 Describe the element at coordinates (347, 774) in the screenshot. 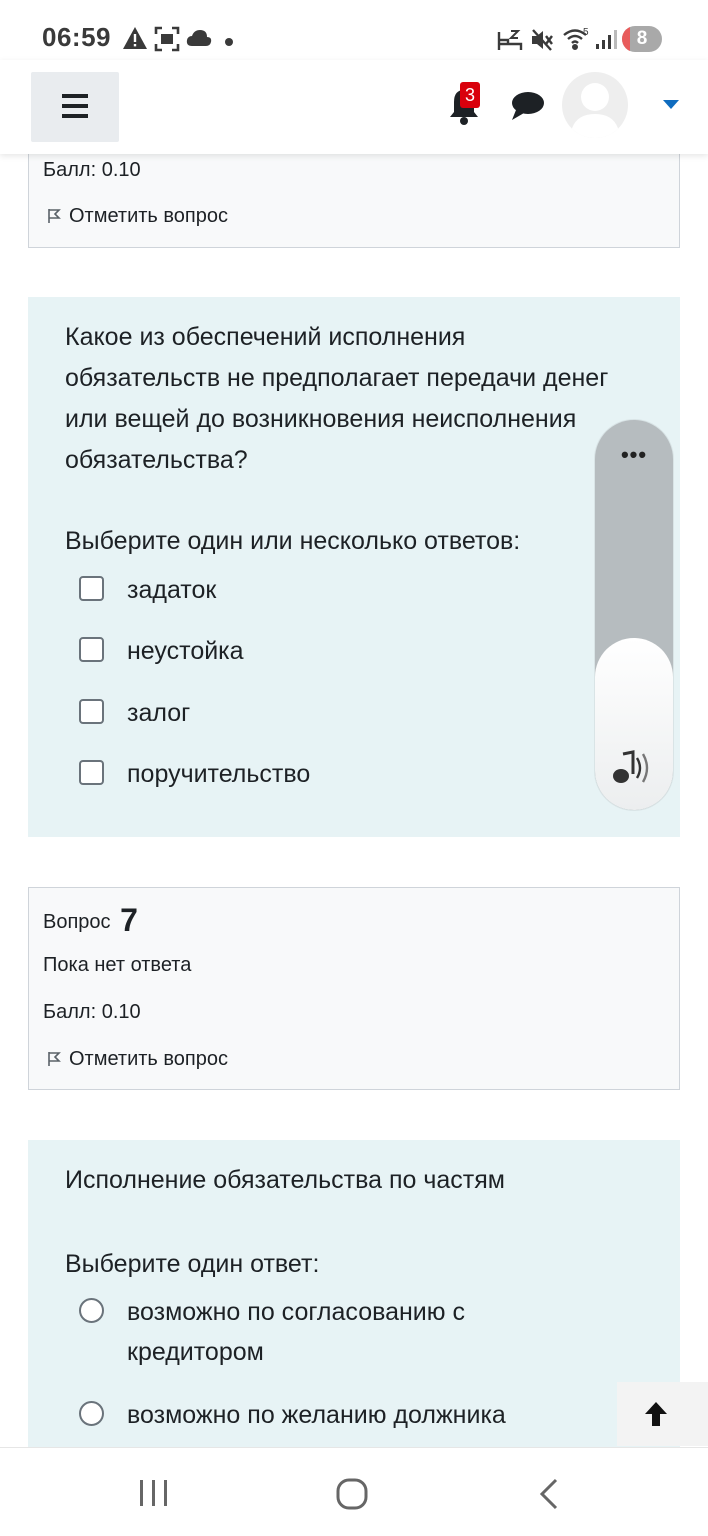

I see `answer-label: поручительство` at that location.